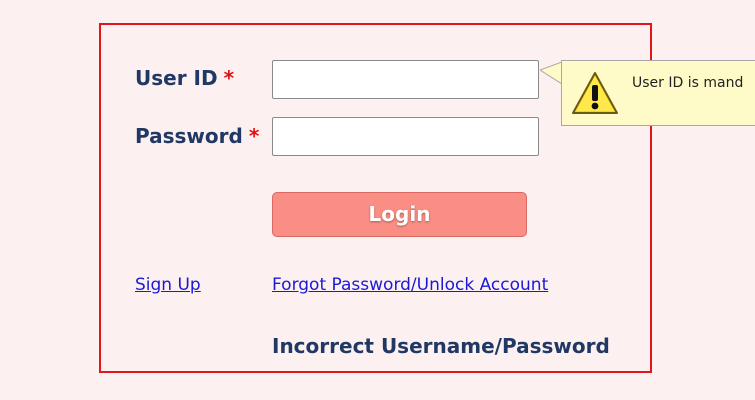  I want to click on password-label: Password *, so click(197, 136).